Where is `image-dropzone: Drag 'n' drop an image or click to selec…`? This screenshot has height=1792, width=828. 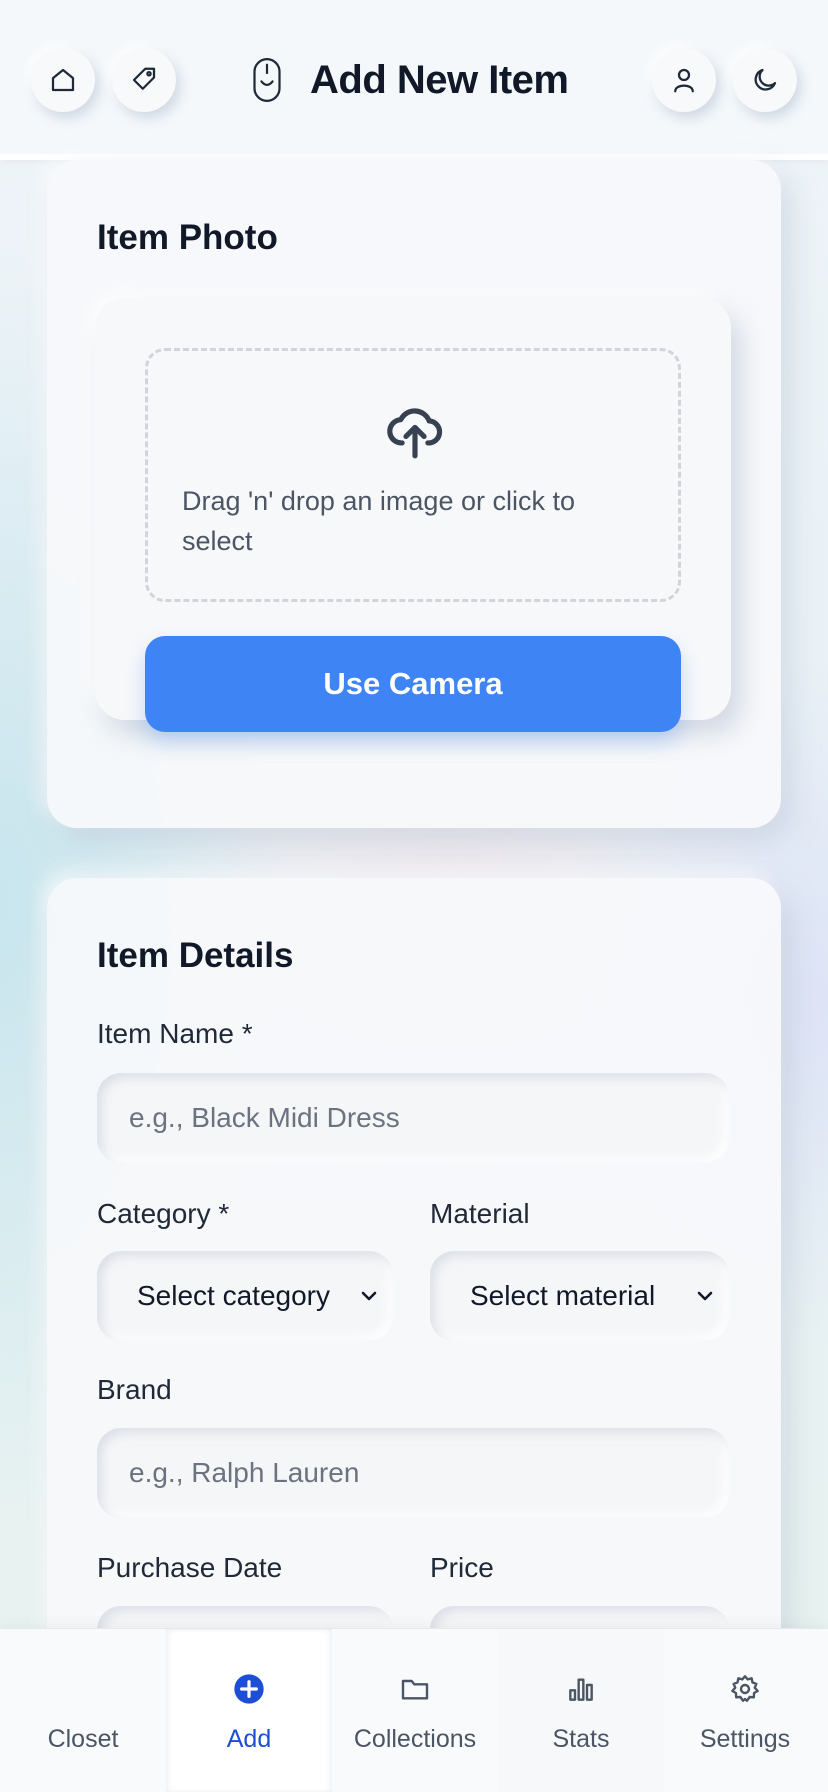 image-dropzone: Drag 'n' drop an image or click to selec… is located at coordinates (413, 475).